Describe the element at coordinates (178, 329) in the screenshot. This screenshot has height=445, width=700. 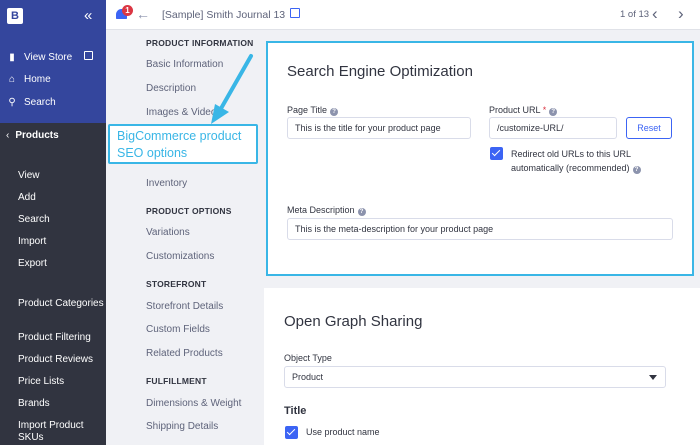
I see `nav-custom-fields: Custom Fields` at that location.